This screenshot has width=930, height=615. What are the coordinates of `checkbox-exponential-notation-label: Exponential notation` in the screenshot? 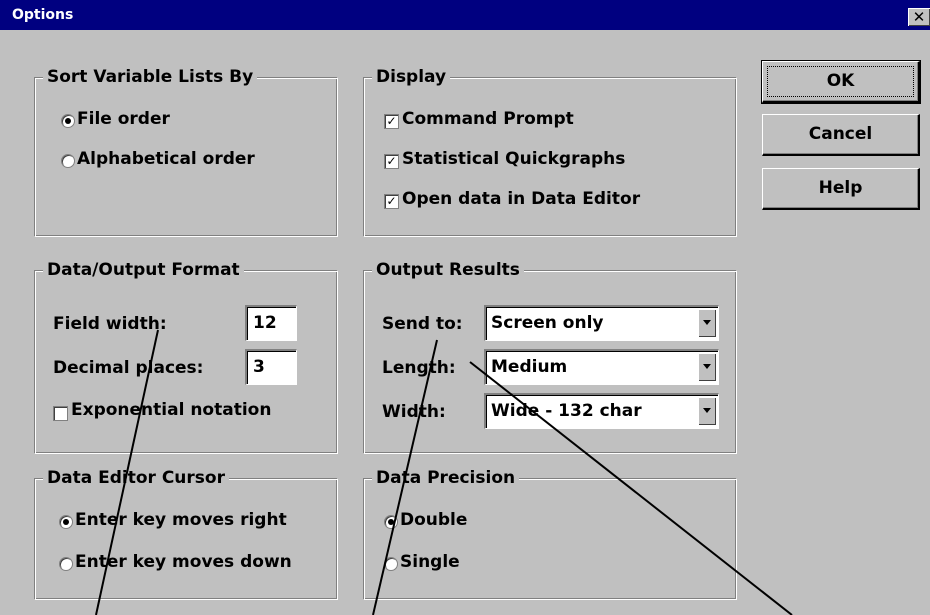 It's located at (171, 410).